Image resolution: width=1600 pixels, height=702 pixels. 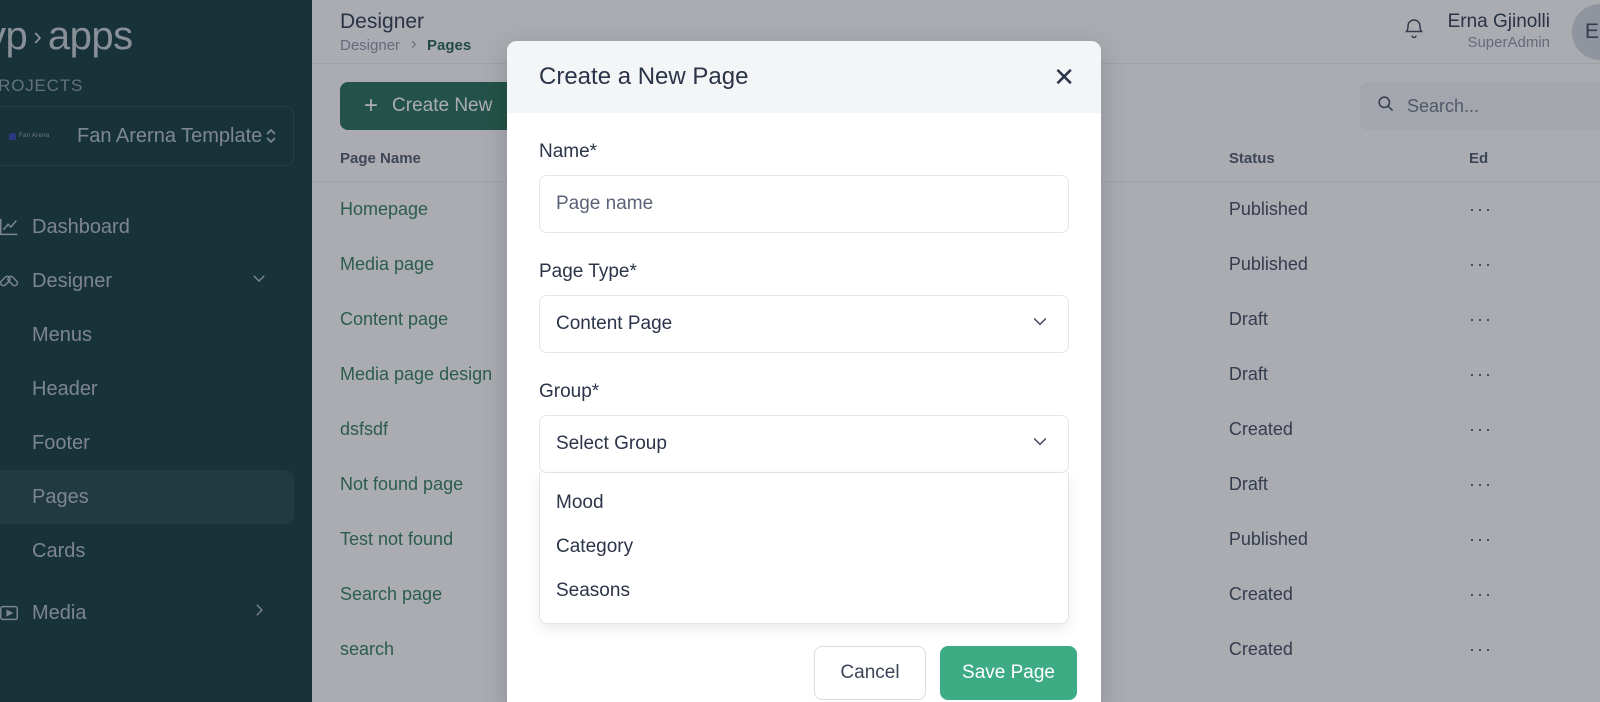 I want to click on modal-title: Create a New Page, so click(x=644, y=76).